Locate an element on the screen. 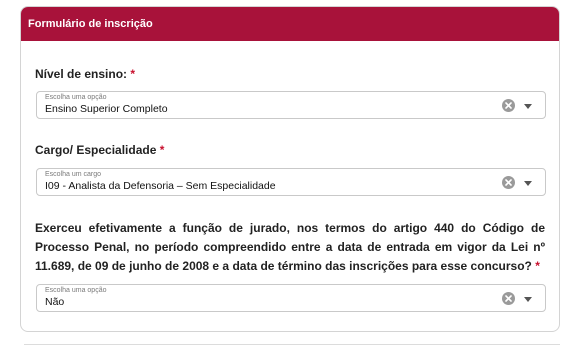 The width and height of the screenshot is (578, 350). position-label: Cargo/ Especialidade * is located at coordinates (100, 150).